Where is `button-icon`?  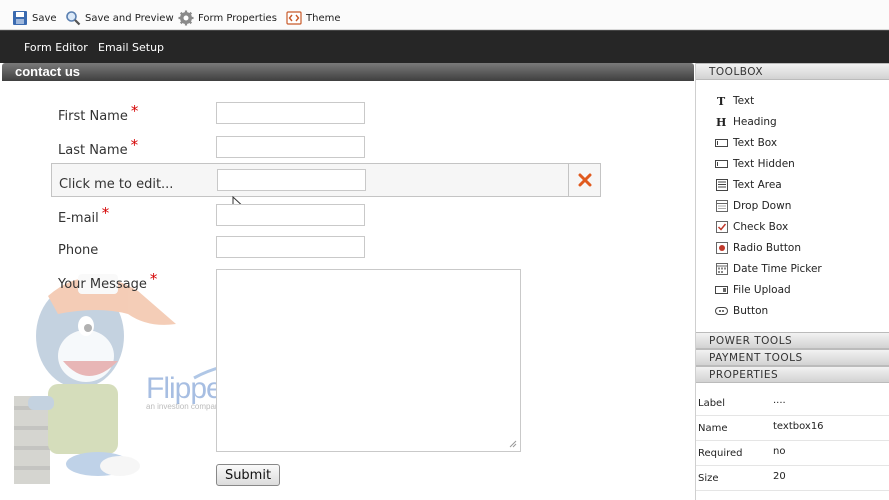 button-icon is located at coordinates (721, 311).